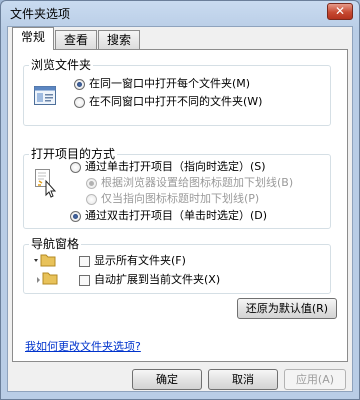 This screenshot has width=360, height=400. I want to click on radio-double-click, so click(75, 216).